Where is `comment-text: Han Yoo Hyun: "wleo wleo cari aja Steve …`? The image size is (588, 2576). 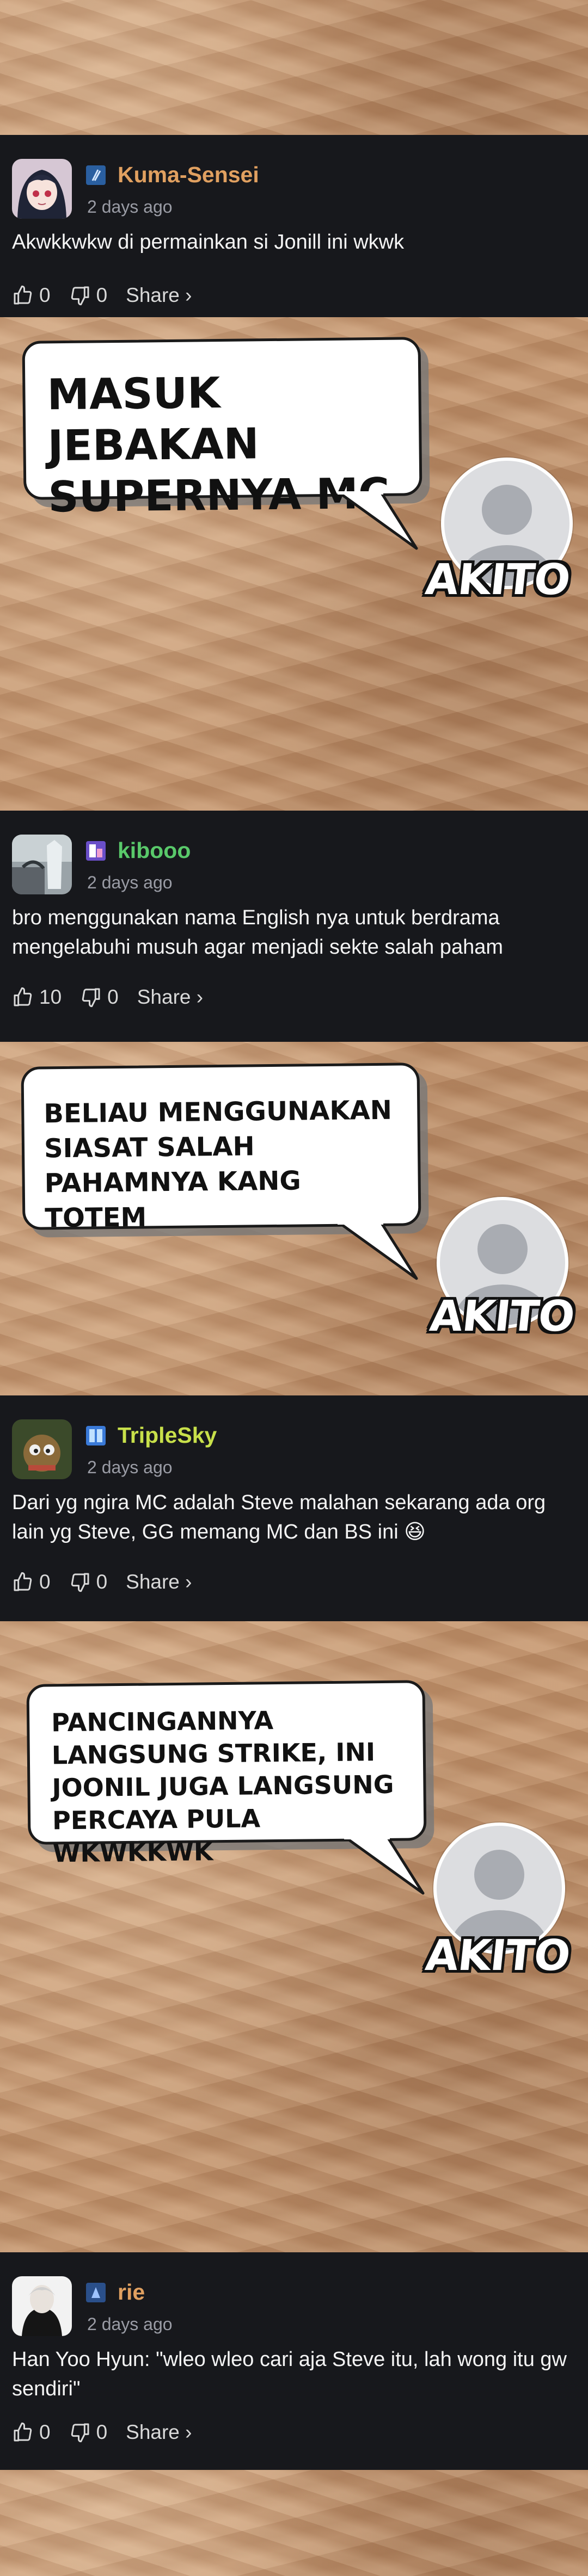
comment-text: Han Yoo Hyun: "wleo wleo cari aja Steve … is located at coordinates (289, 2374).